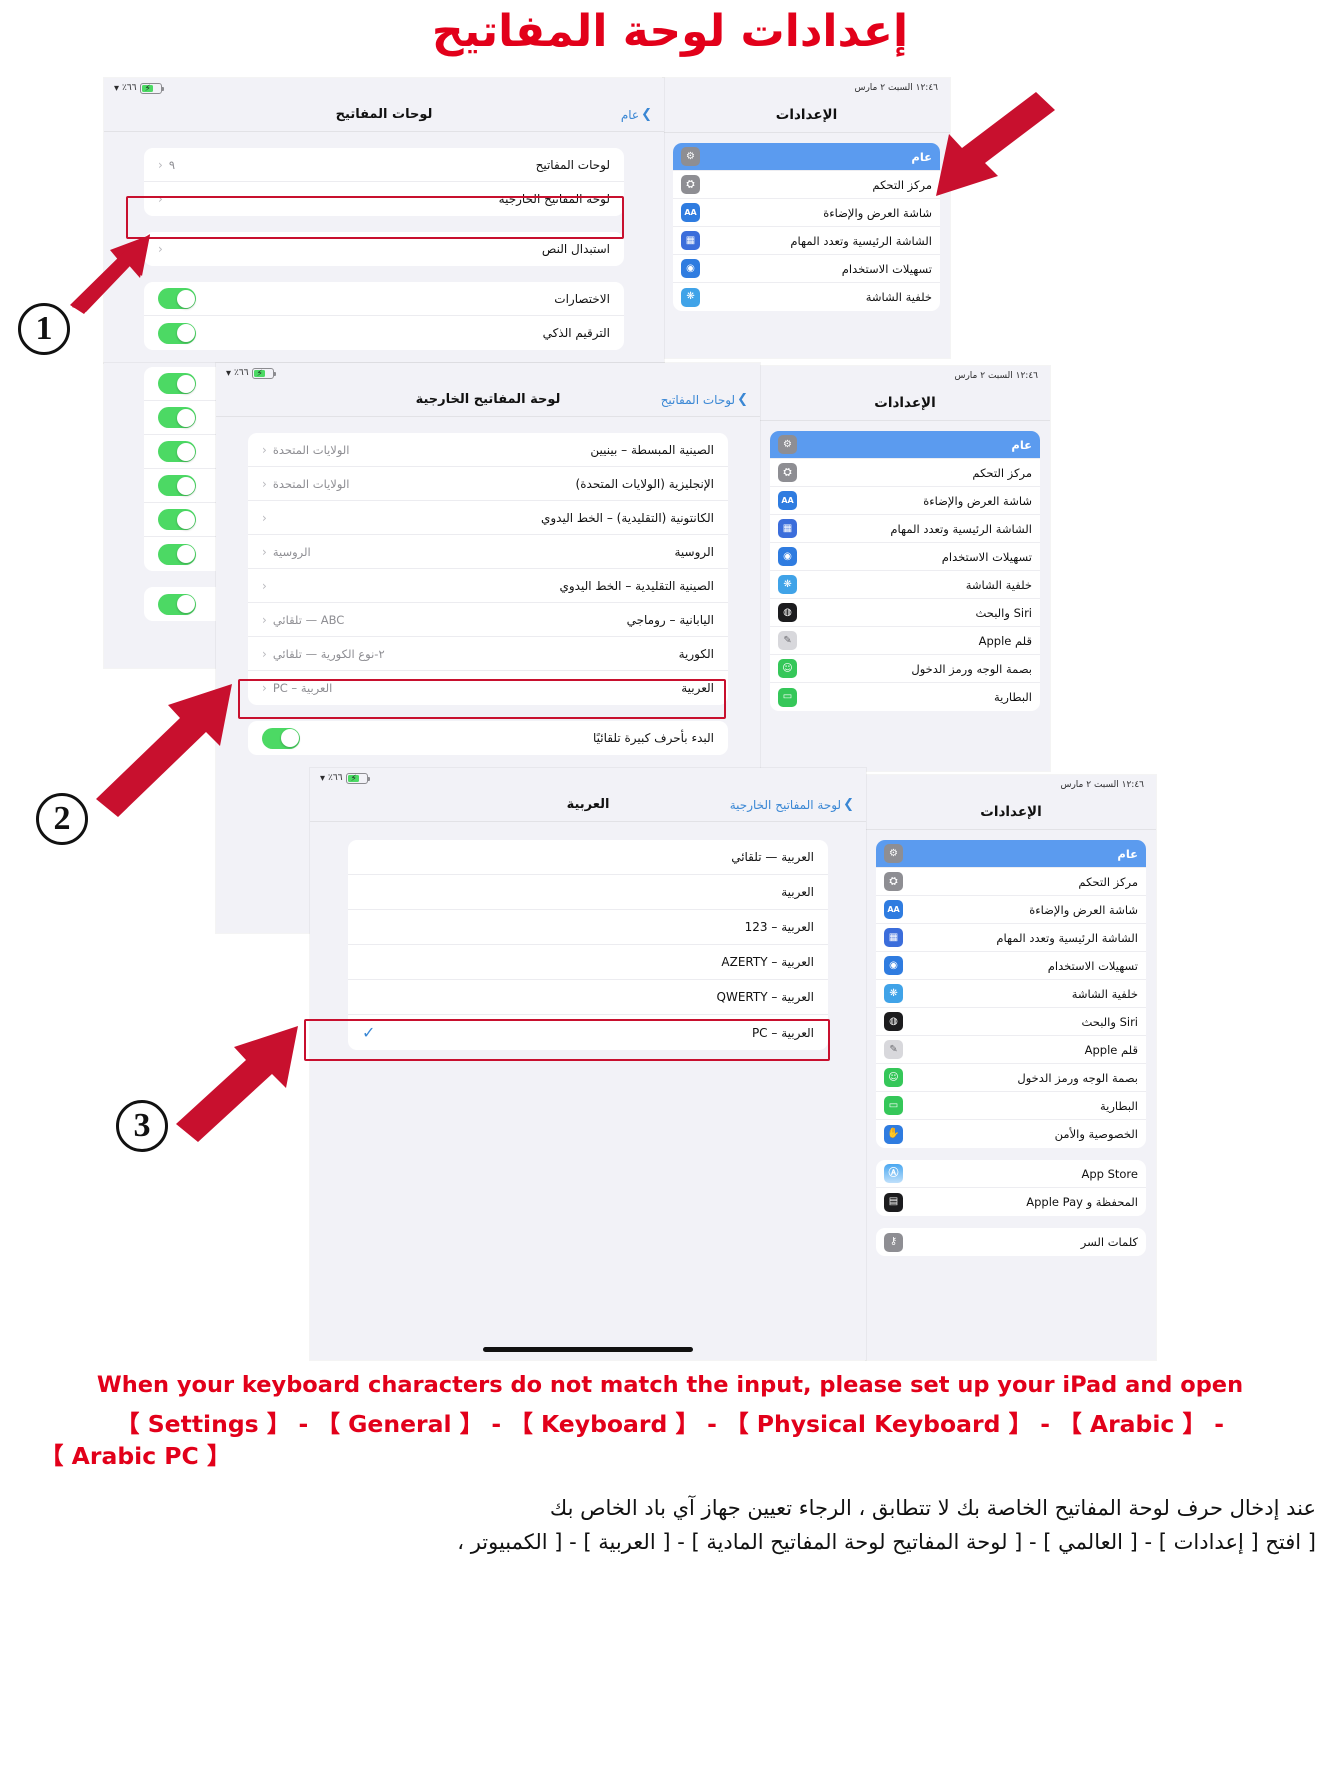 The height and width of the screenshot is (1785, 1340). What do you see at coordinates (1011, 1174) in the screenshot?
I see `sidebar-item-app-store: Ⓐ App Store` at bounding box center [1011, 1174].